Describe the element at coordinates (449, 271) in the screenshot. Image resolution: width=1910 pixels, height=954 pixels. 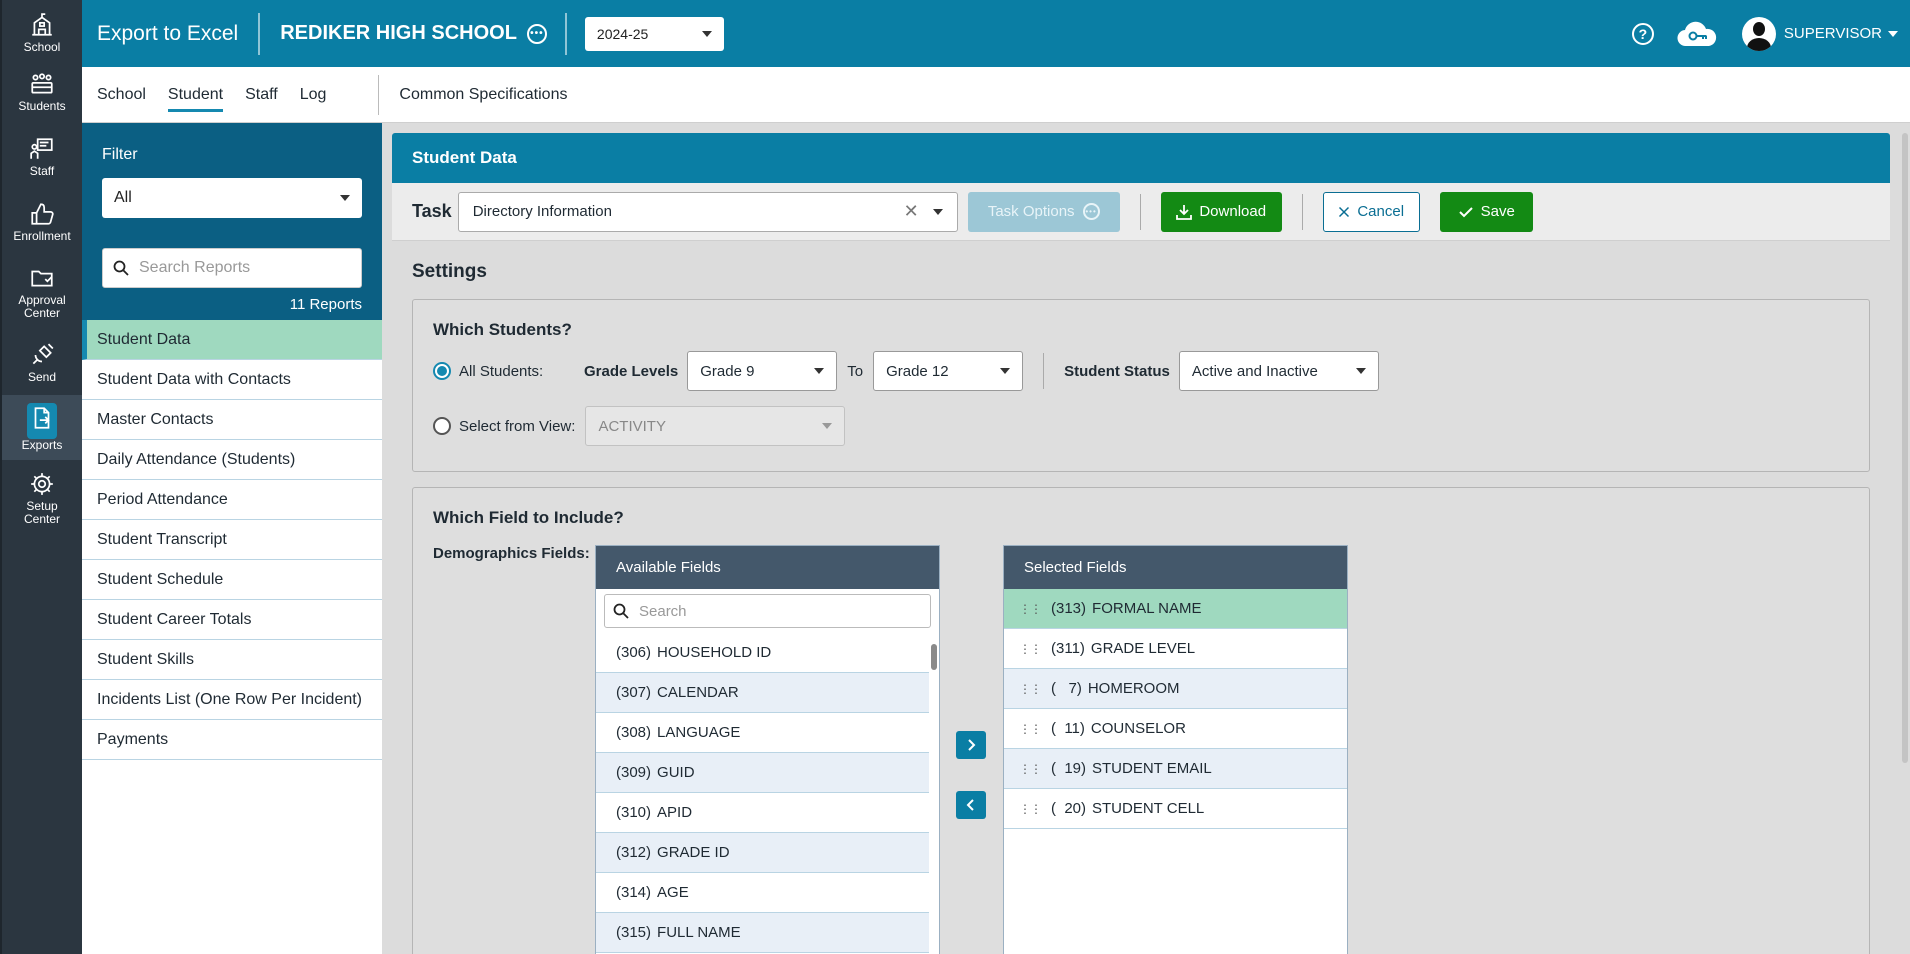
I see `settings-title: Settings` at that location.